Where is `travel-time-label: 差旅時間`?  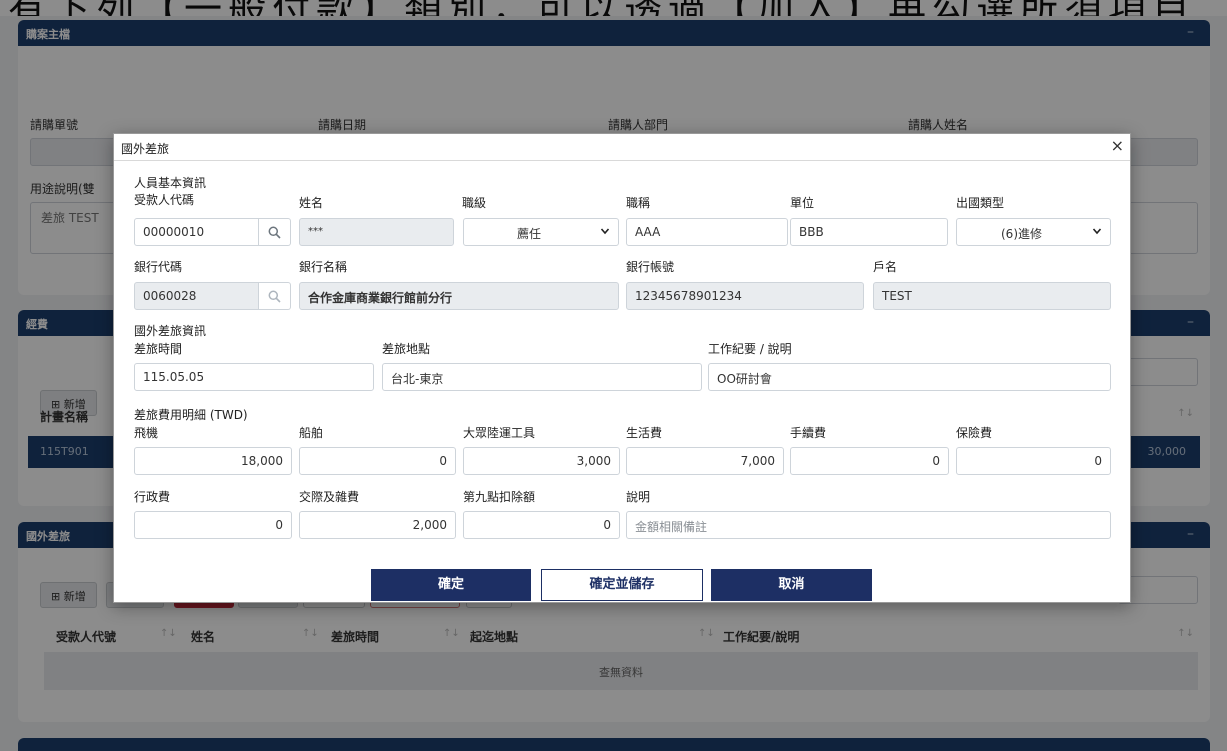 travel-time-label: 差旅時間 is located at coordinates (158, 349).